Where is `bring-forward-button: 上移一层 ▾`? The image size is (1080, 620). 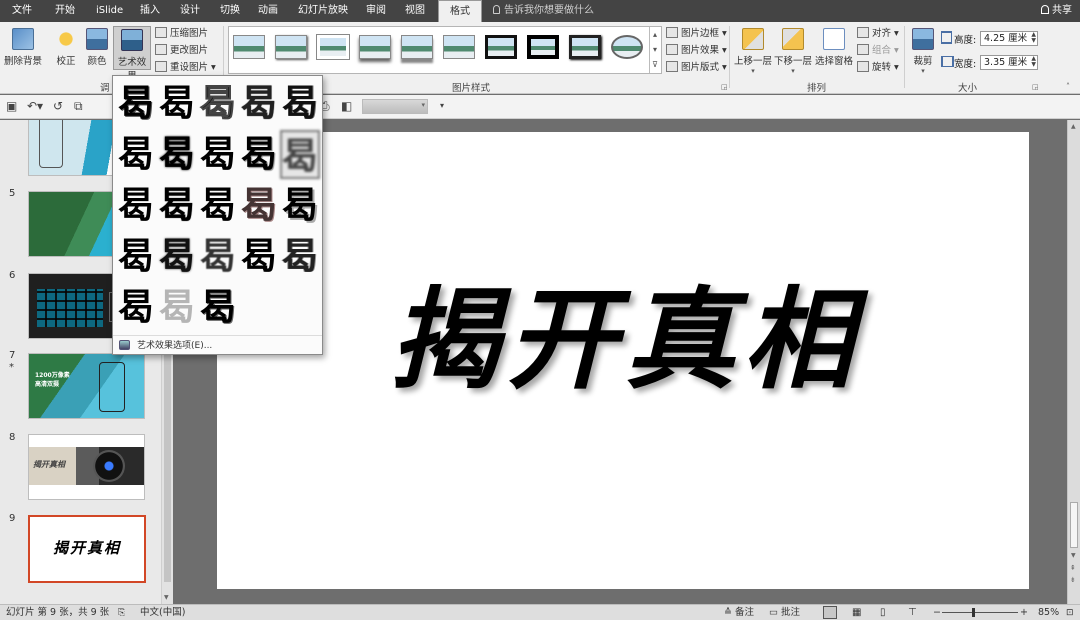 bring-forward-button: 上移一层 ▾ is located at coordinates (753, 50).